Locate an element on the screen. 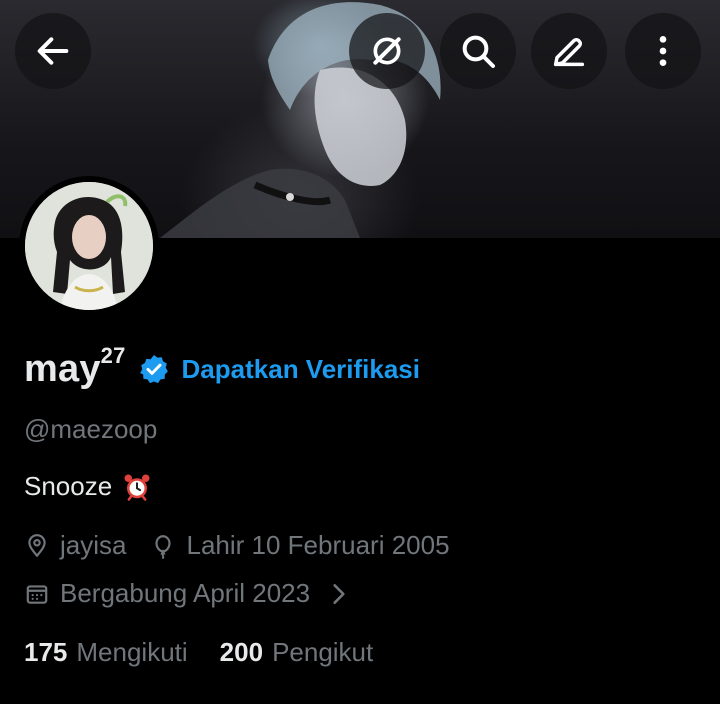 This screenshot has height=704, width=720. following-label: Mengikuti is located at coordinates (132, 652).